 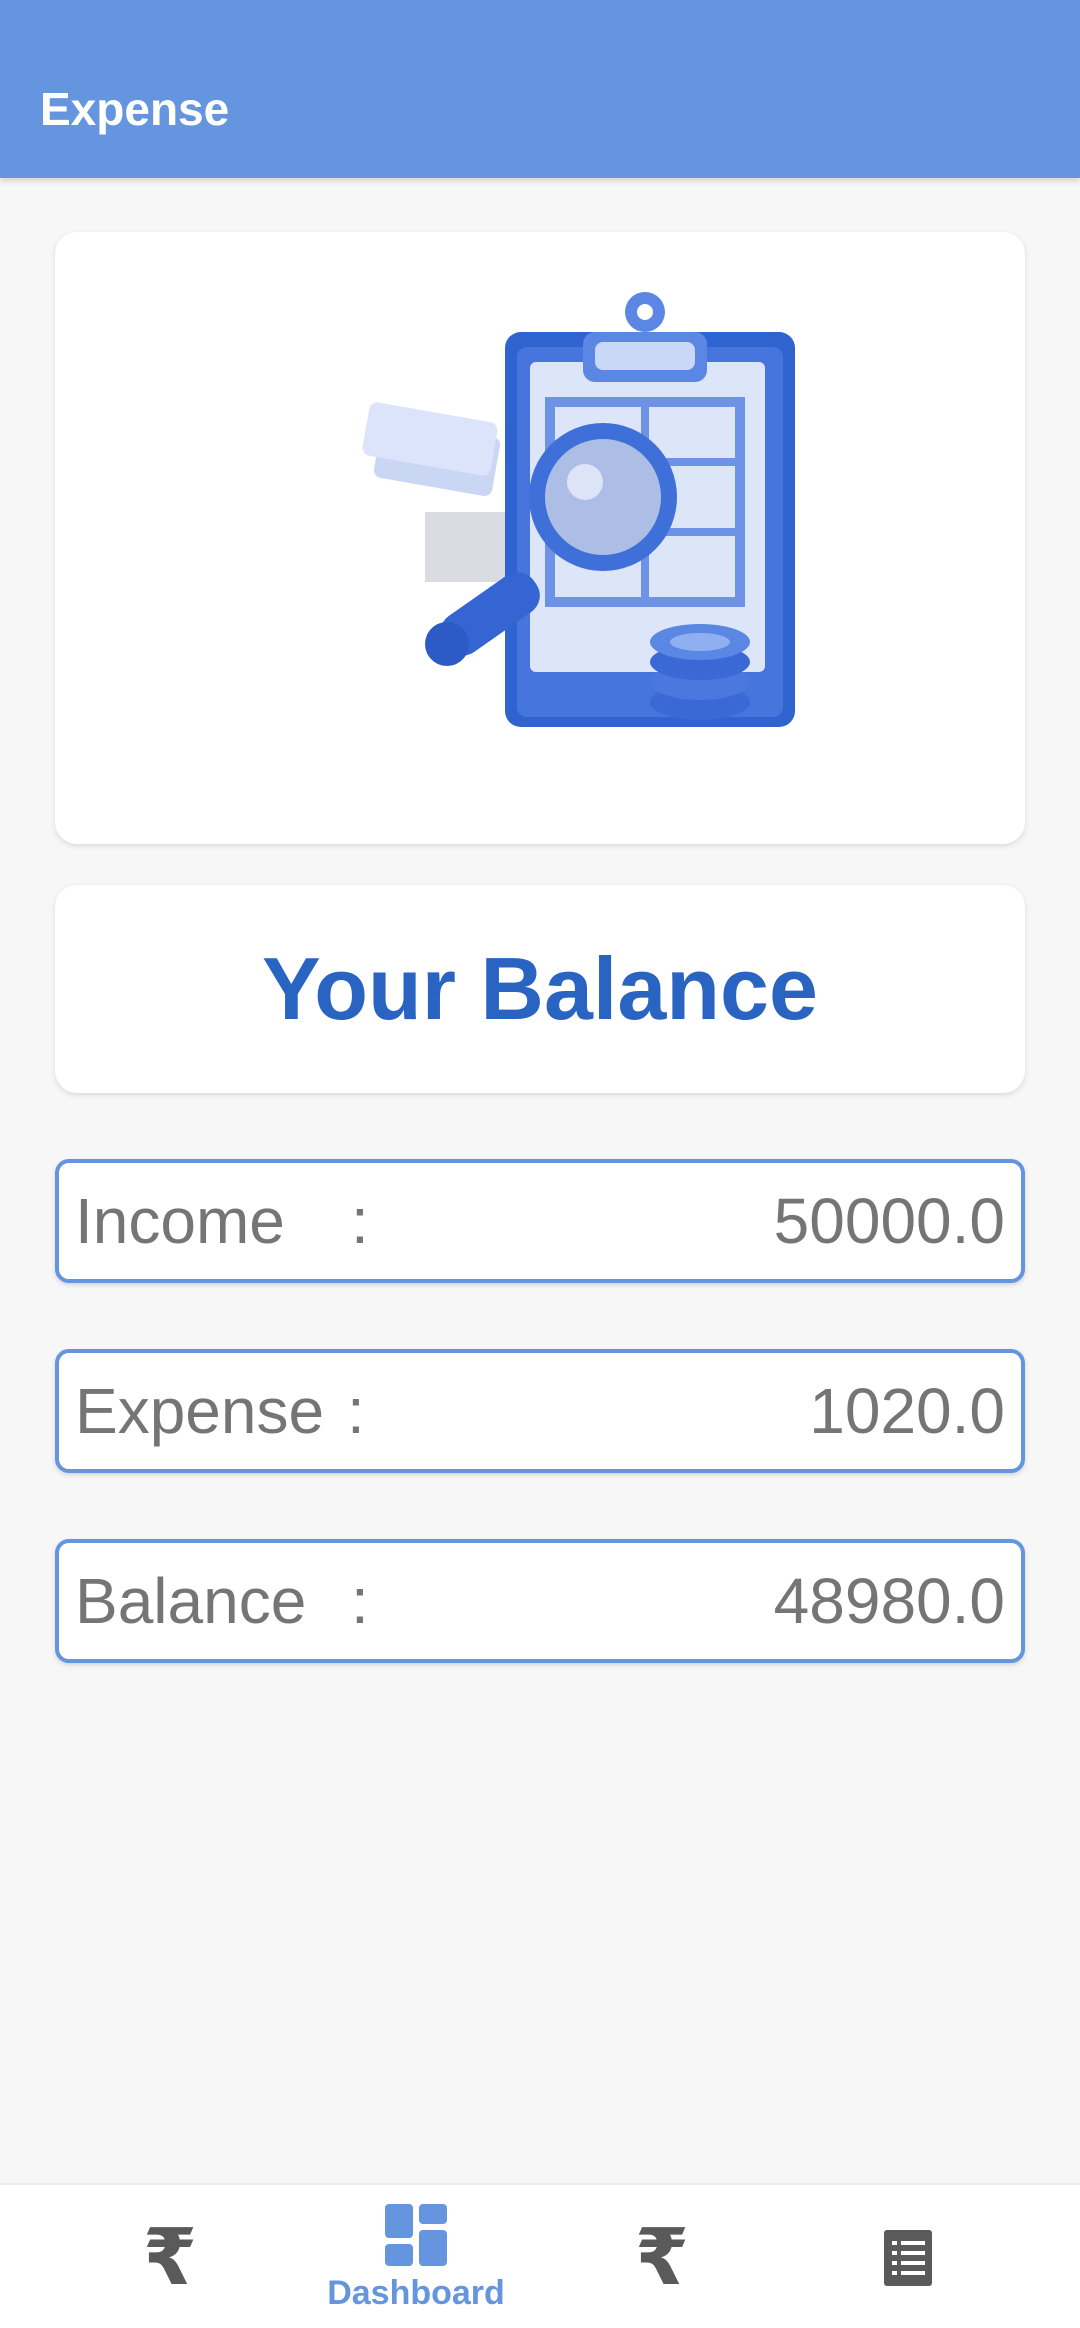 I want to click on nav-item-dashboard: Dashboard, so click(x=416, y=2256).